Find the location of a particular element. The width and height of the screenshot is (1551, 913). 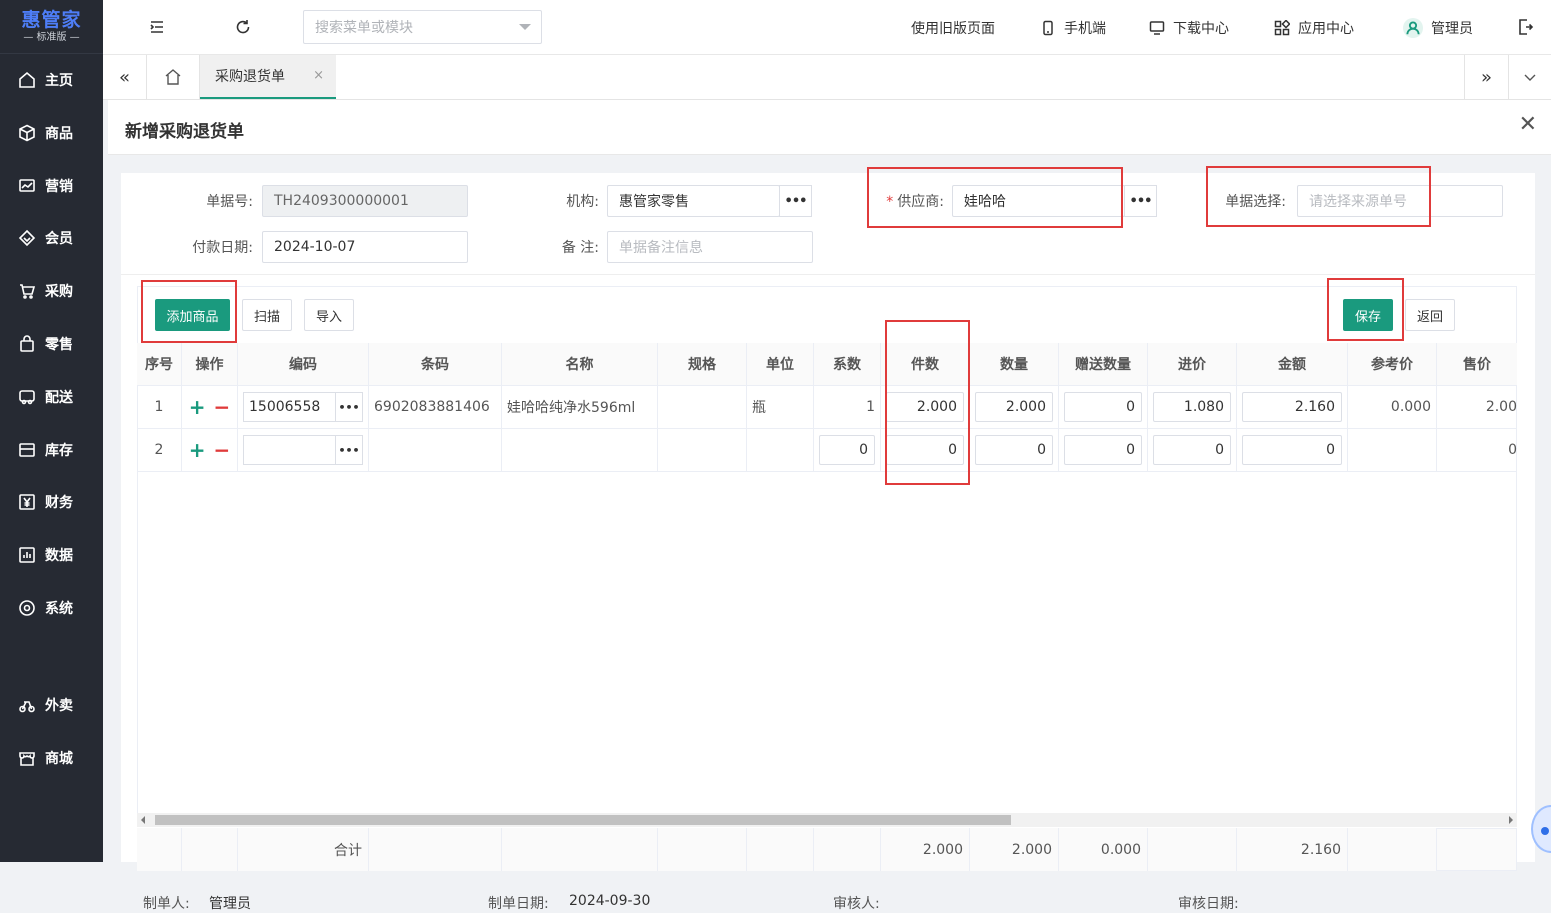

sidebar-item-mall: 商城 is located at coordinates (51, 758).